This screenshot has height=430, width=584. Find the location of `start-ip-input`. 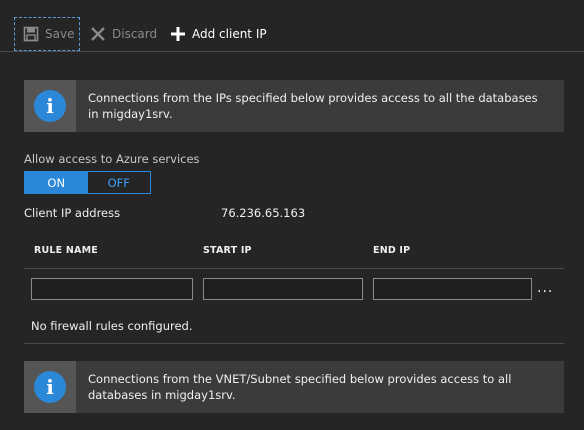

start-ip-input is located at coordinates (283, 289).